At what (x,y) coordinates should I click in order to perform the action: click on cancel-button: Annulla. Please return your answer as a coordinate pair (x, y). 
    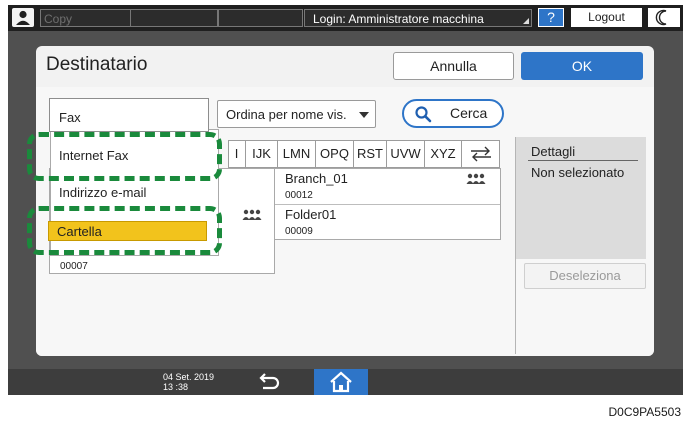
    Looking at the image, I should click on (453, 66).